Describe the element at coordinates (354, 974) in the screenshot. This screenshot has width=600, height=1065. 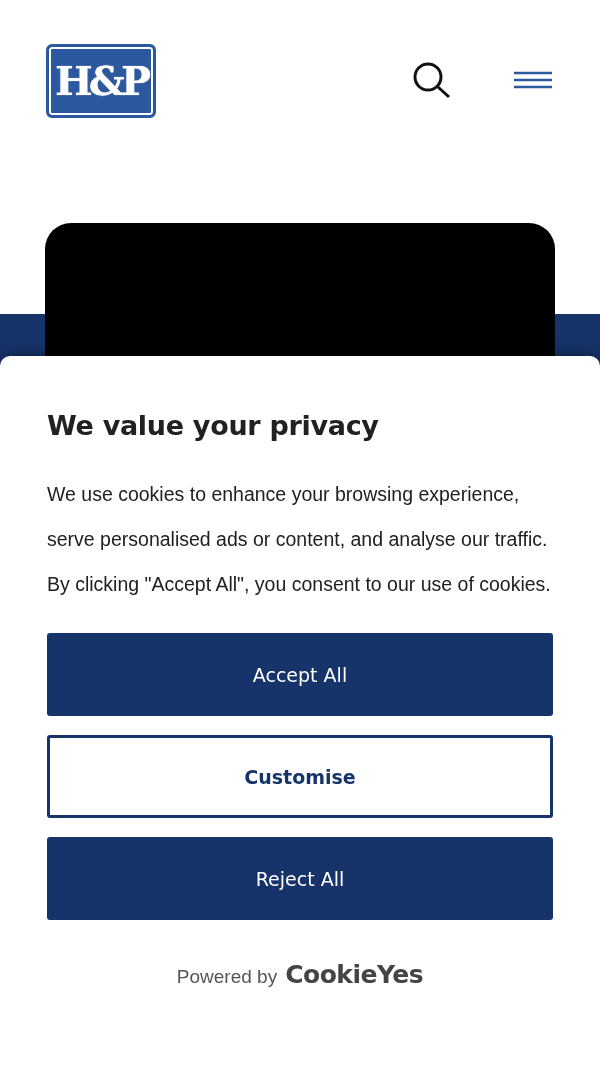
I see `brand-logo: CookieYes` at that location.